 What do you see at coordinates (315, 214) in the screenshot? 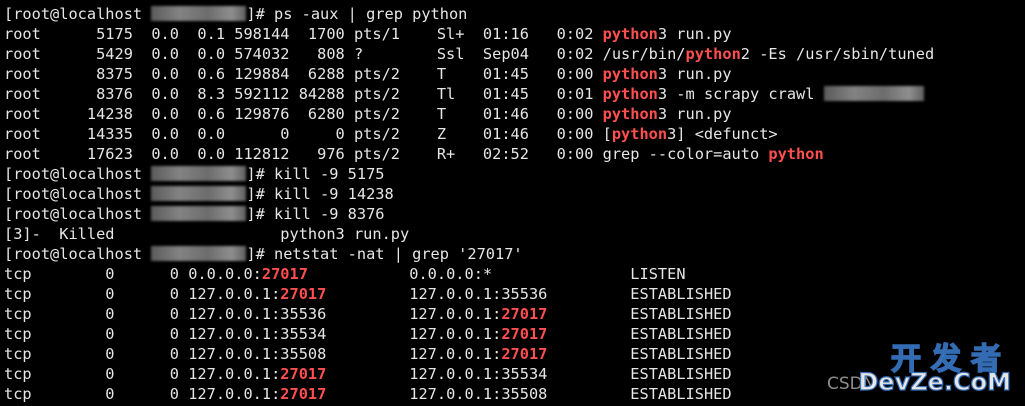
I see `terminal-text: ]# kill -9 8376` at bounding box center [315, 214].